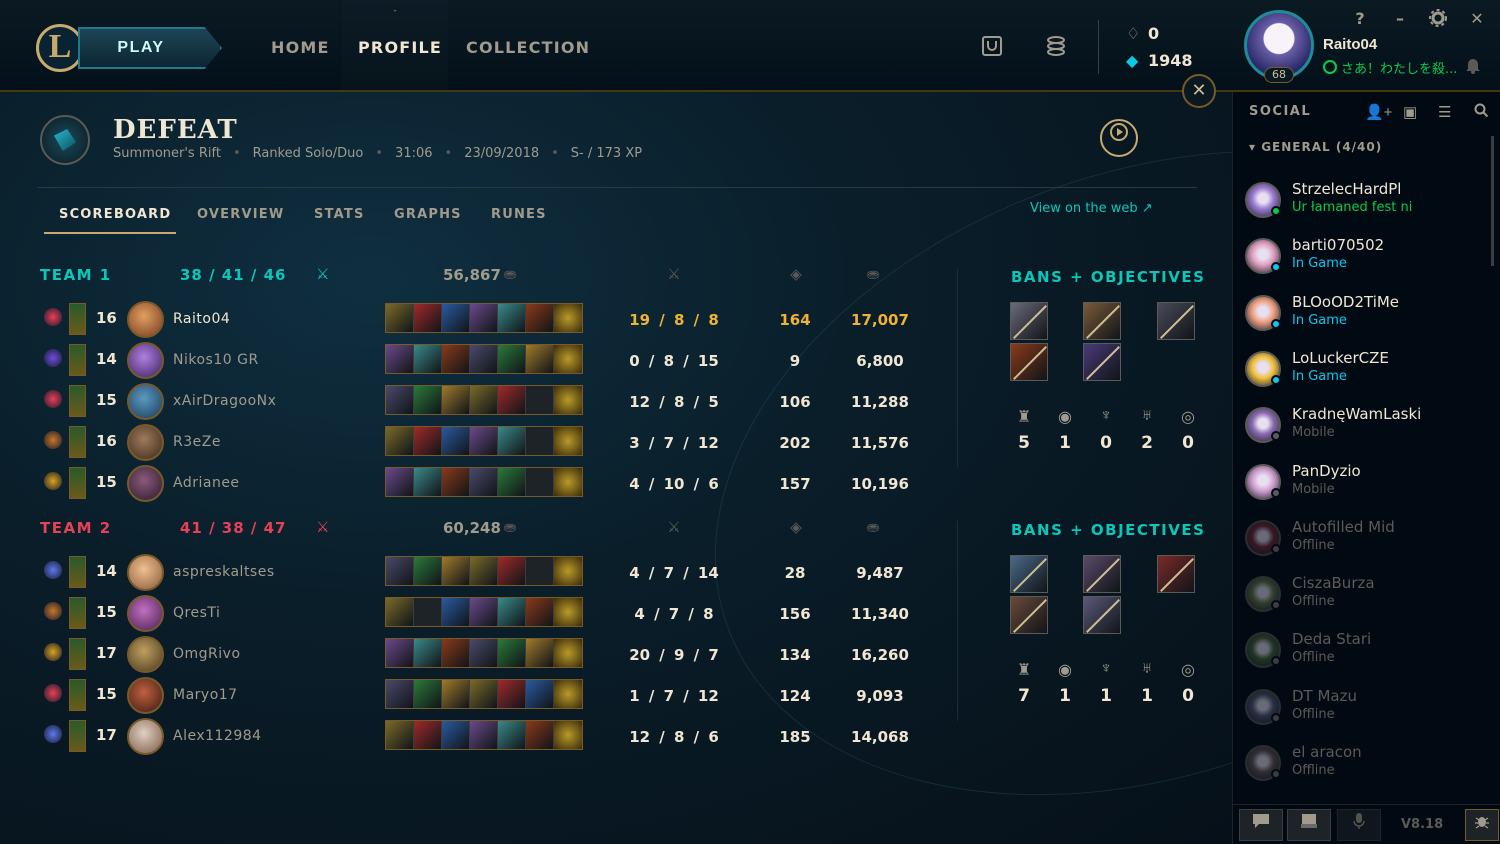  Describe the element at coordinates (1365, 202) in the screenshot. I see `friend-list-item: StrzelecHardPl Ur łamaned fest ni` at that location.